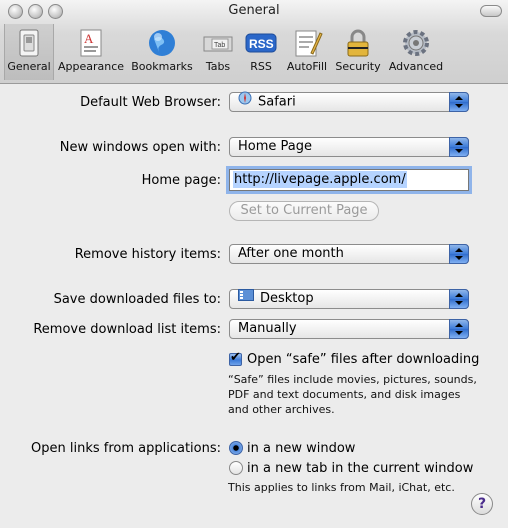 This screenshot has height=528, width=508. Describe the element at coordinates (29, 43) in the screenshot. I see `general-switch-icon` at that location.